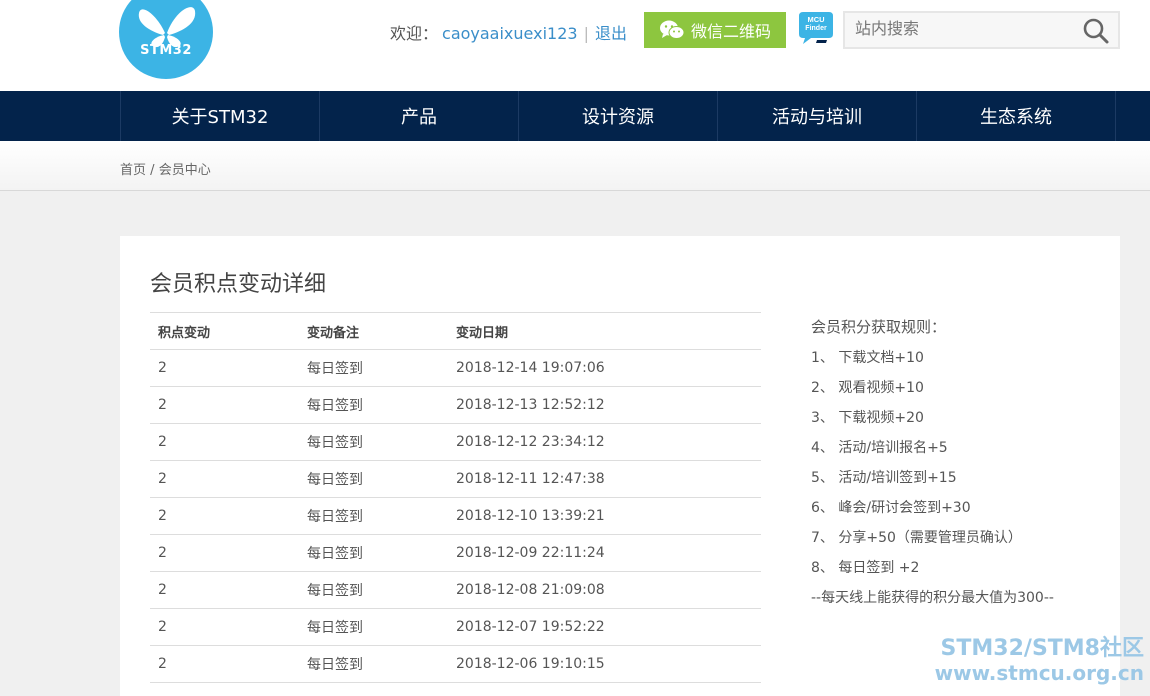  Describe the element at coordinates (604, 664) in the screenshot. I see `date-cell: 2018-12-06 19:10:15` at that location.